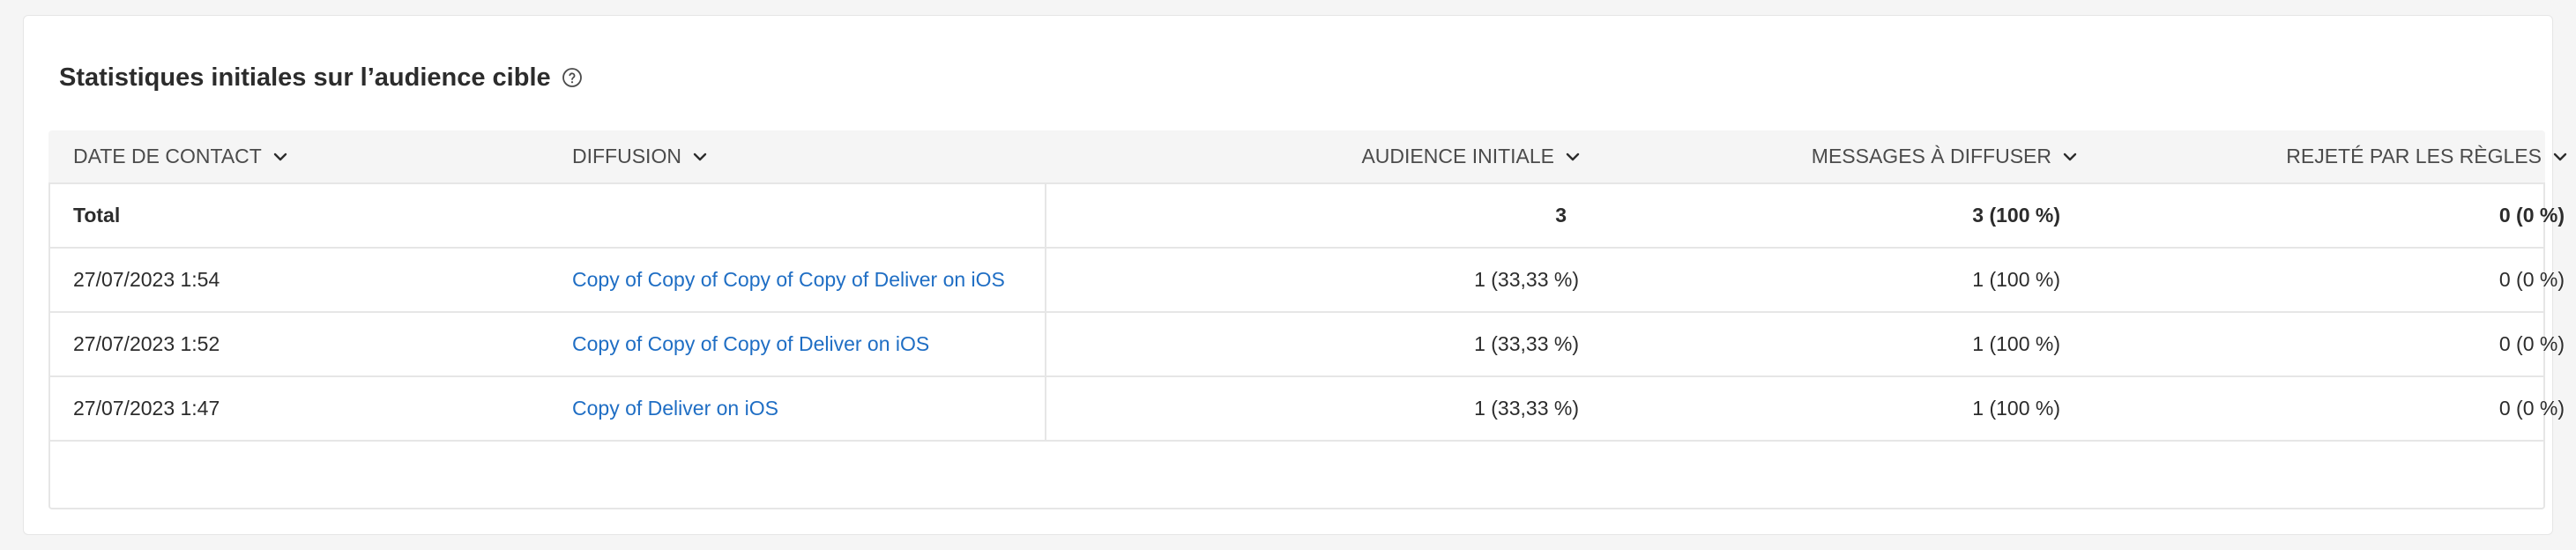  What do you see at coordinates (146, 343) in the screenshot?
I see `contact-date: 27/07/2023 1:52` at bounding box center [146, 343].